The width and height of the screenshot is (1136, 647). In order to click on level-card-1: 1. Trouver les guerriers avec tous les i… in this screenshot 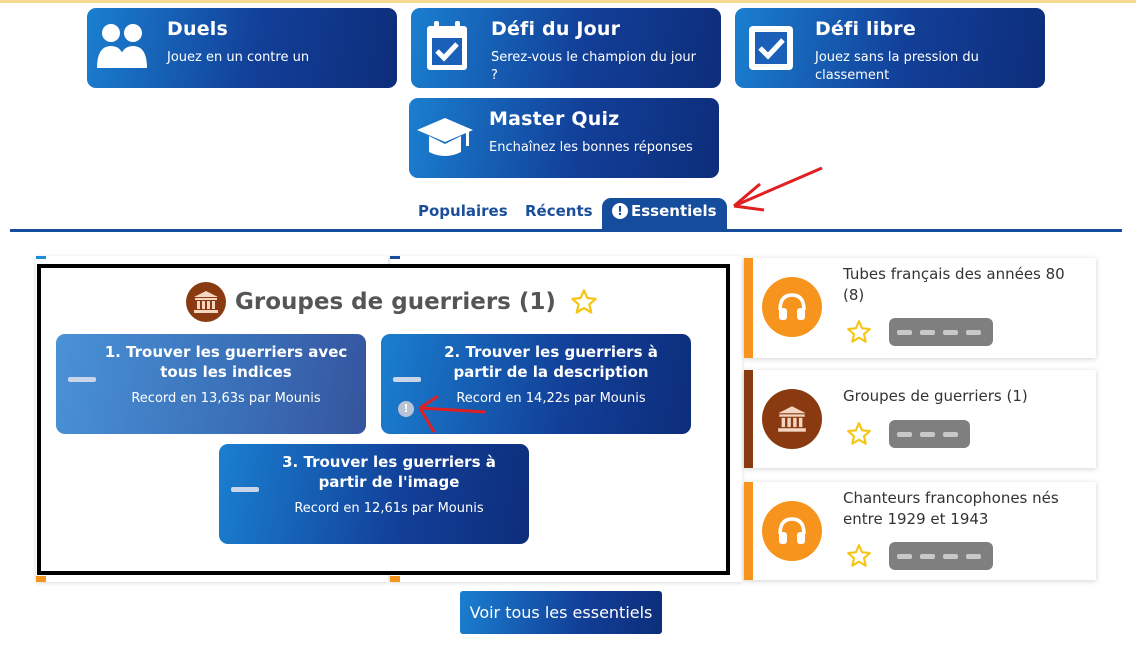, I will do `click(211, 384)`.